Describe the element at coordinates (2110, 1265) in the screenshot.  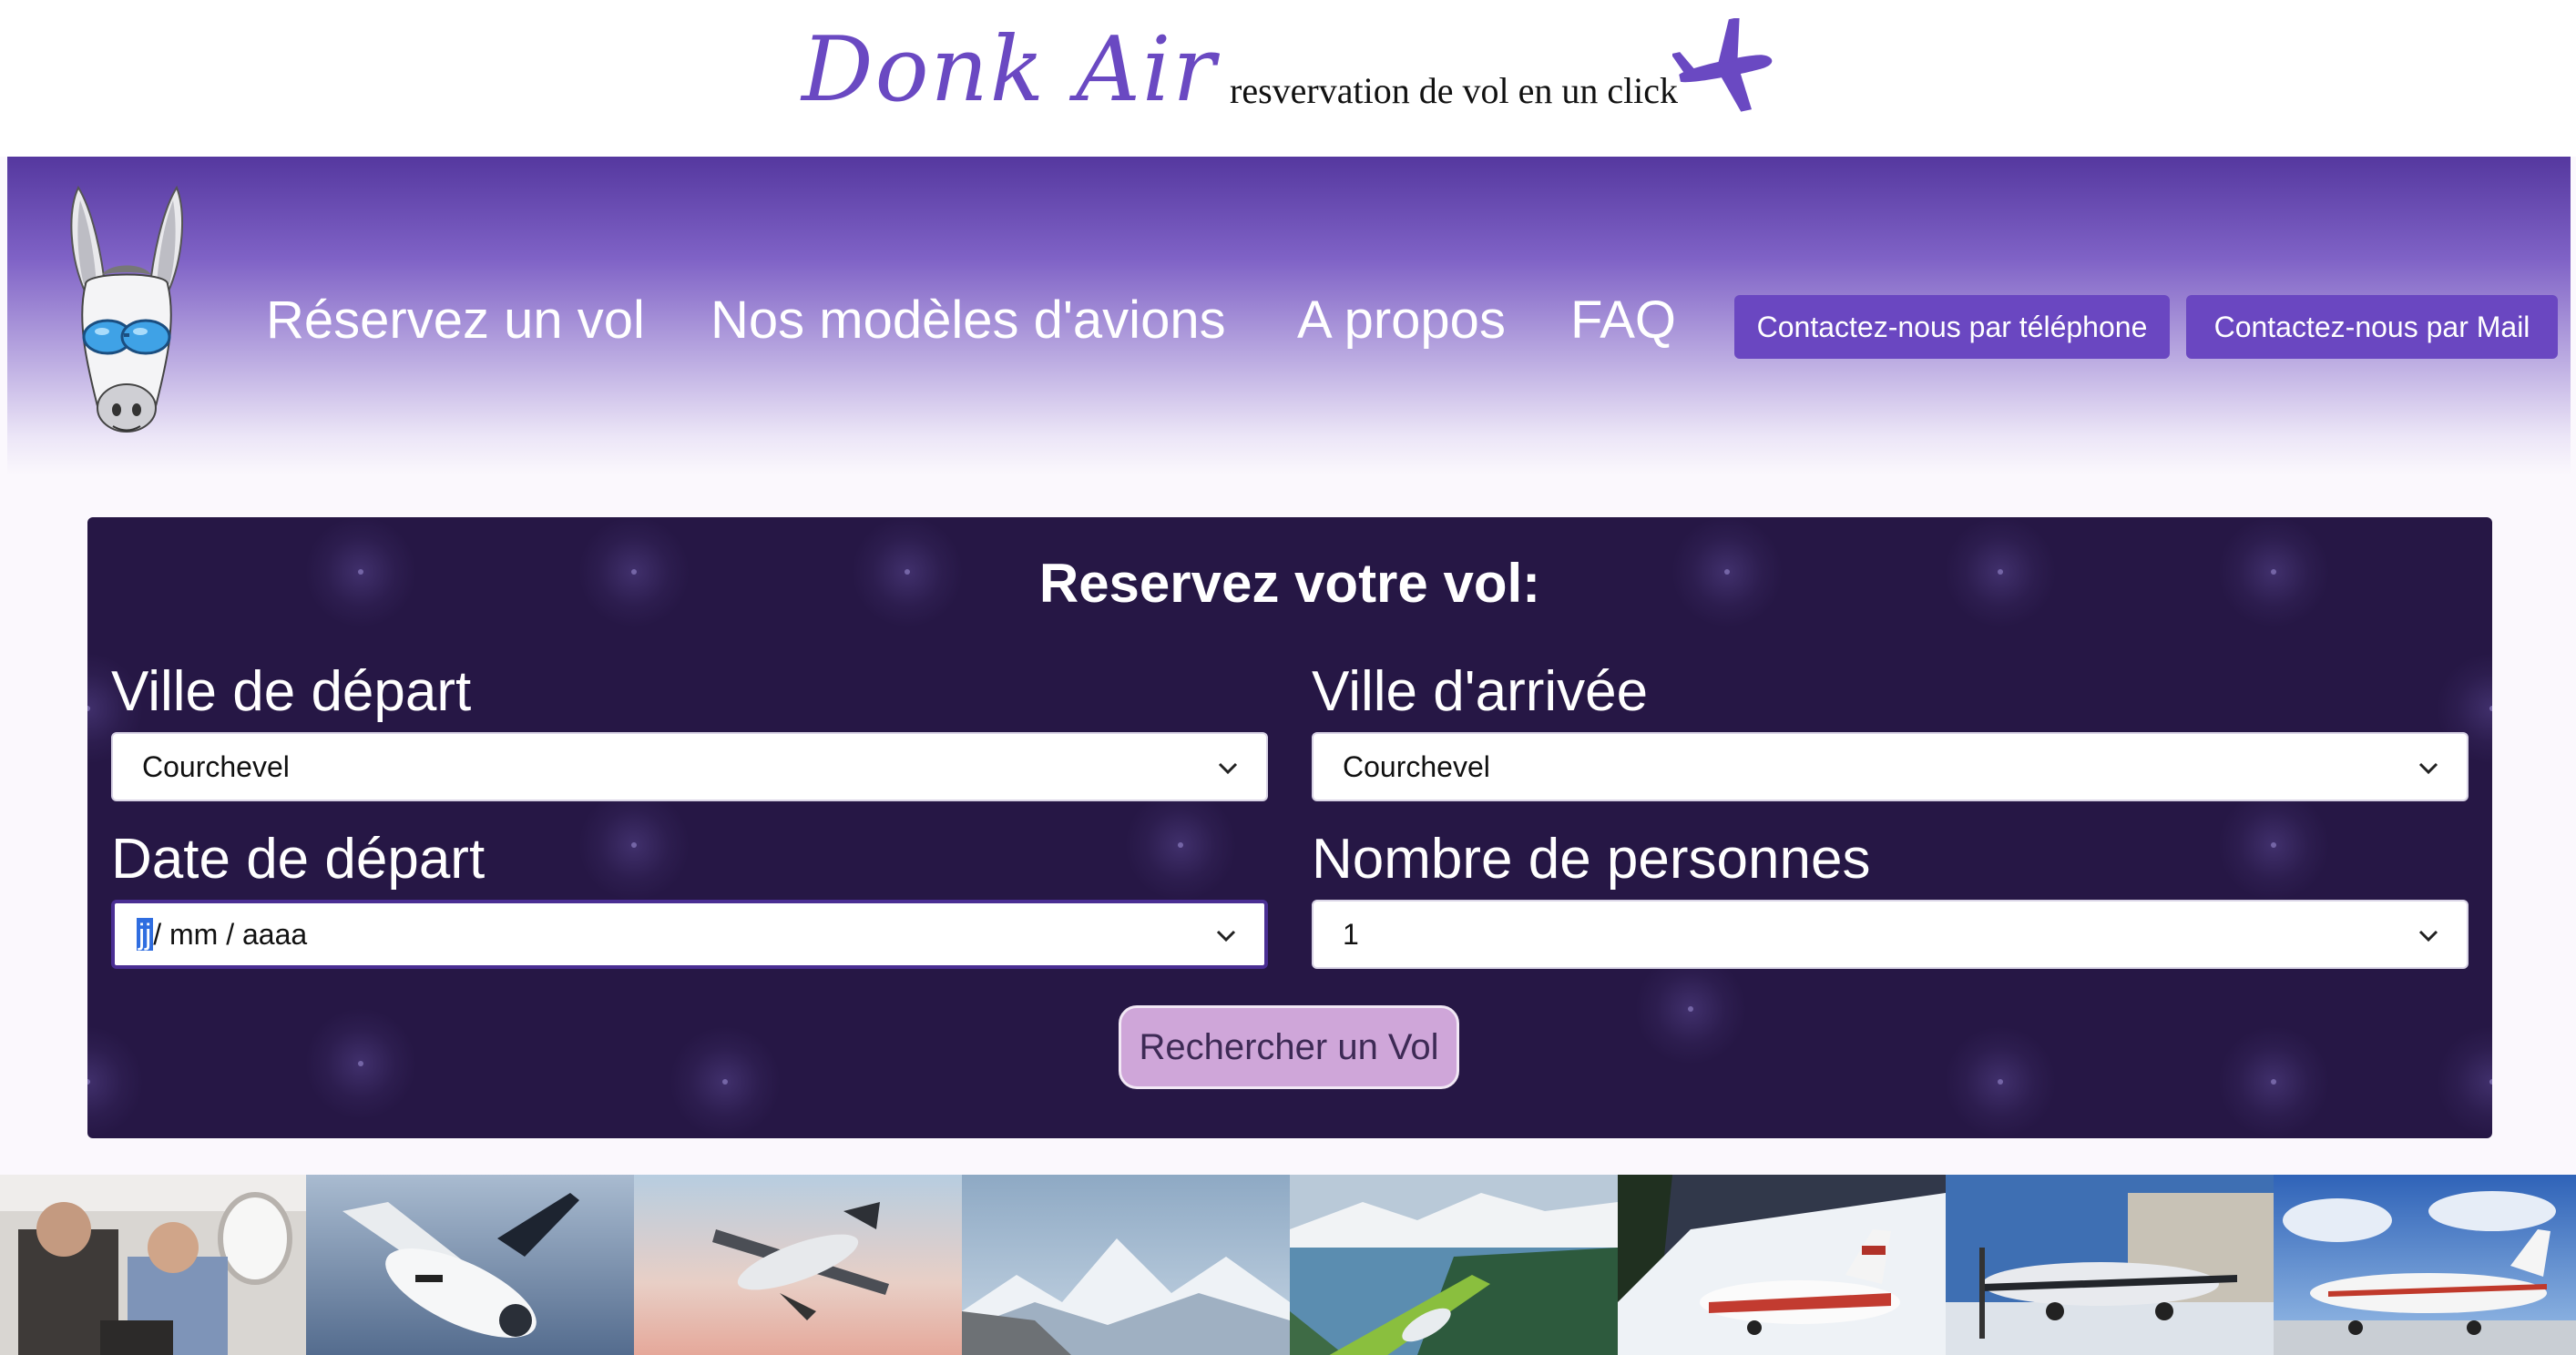
I see `plane-by-hangar-photo` at that location.